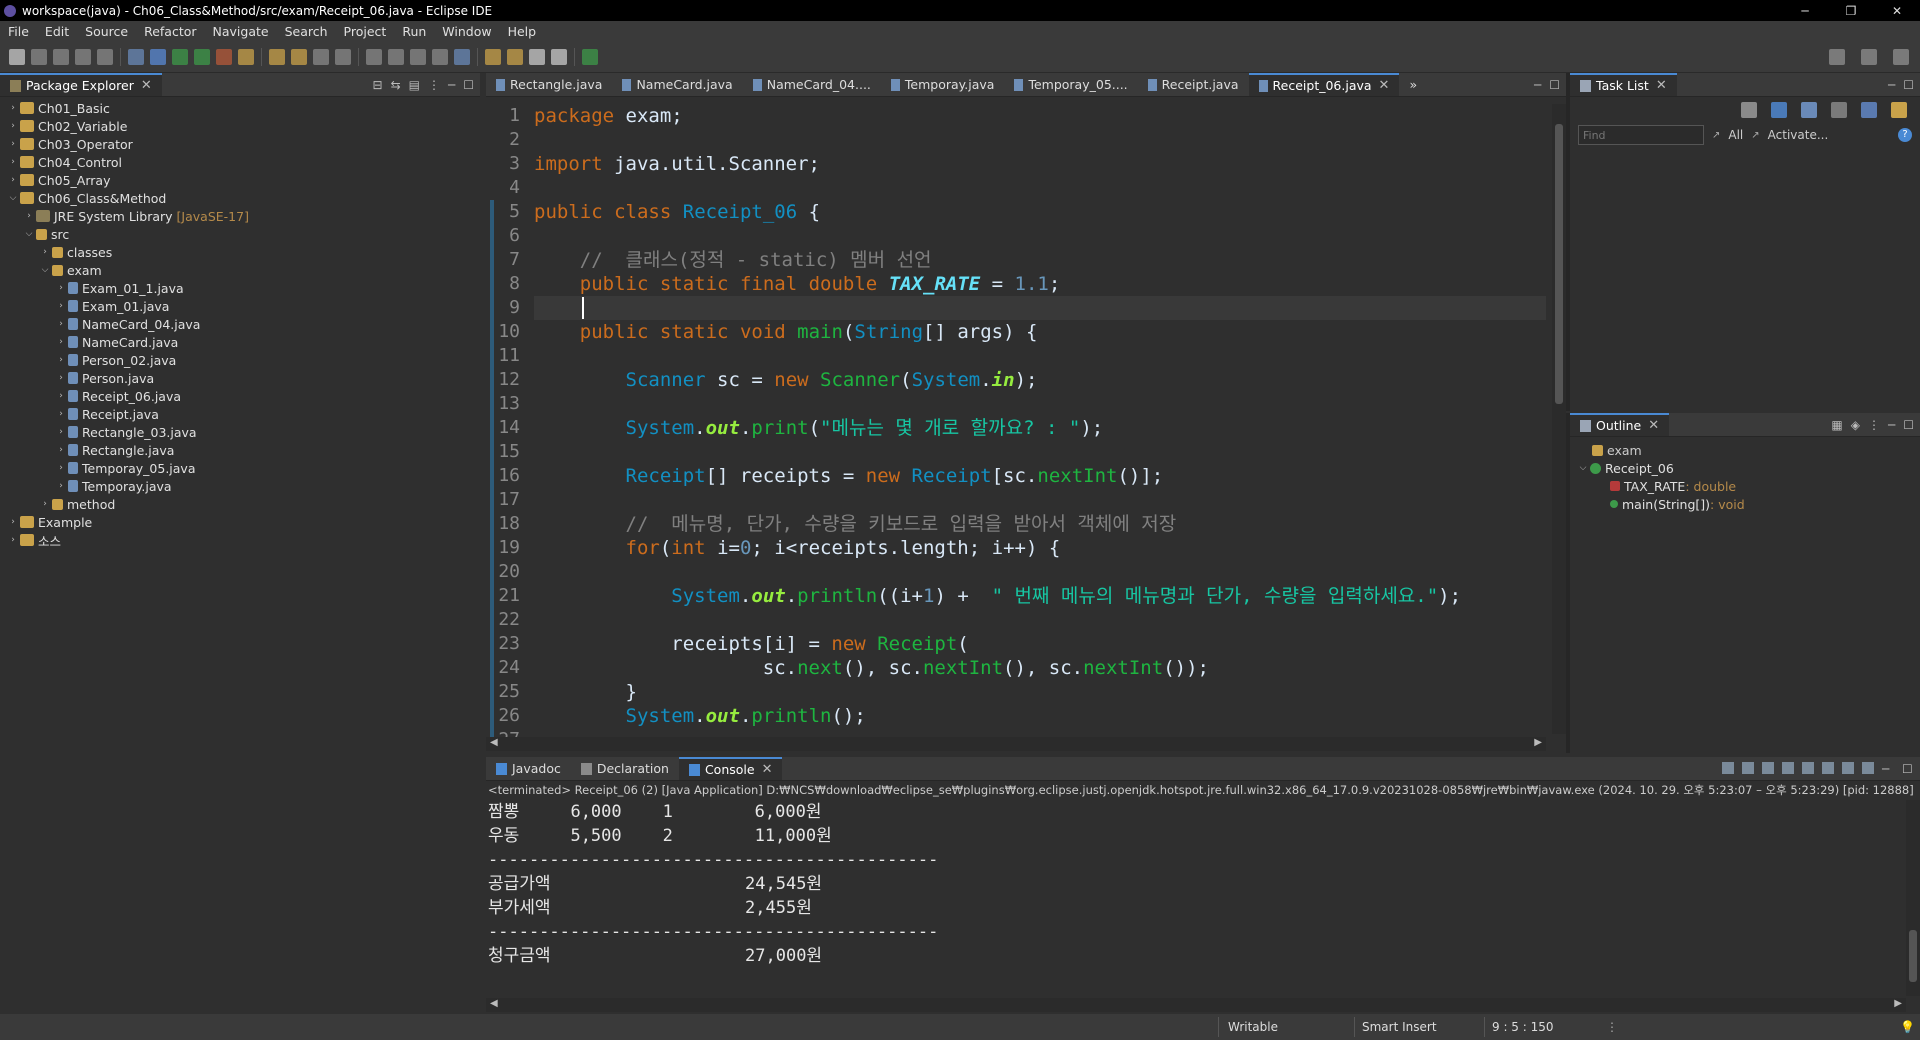 Image resolution: width=1920 pixels, height=1040 pixels. Describe the element at coordinates (1748, 768) in the screenshot. I see `remove-launch-icon` at that location.